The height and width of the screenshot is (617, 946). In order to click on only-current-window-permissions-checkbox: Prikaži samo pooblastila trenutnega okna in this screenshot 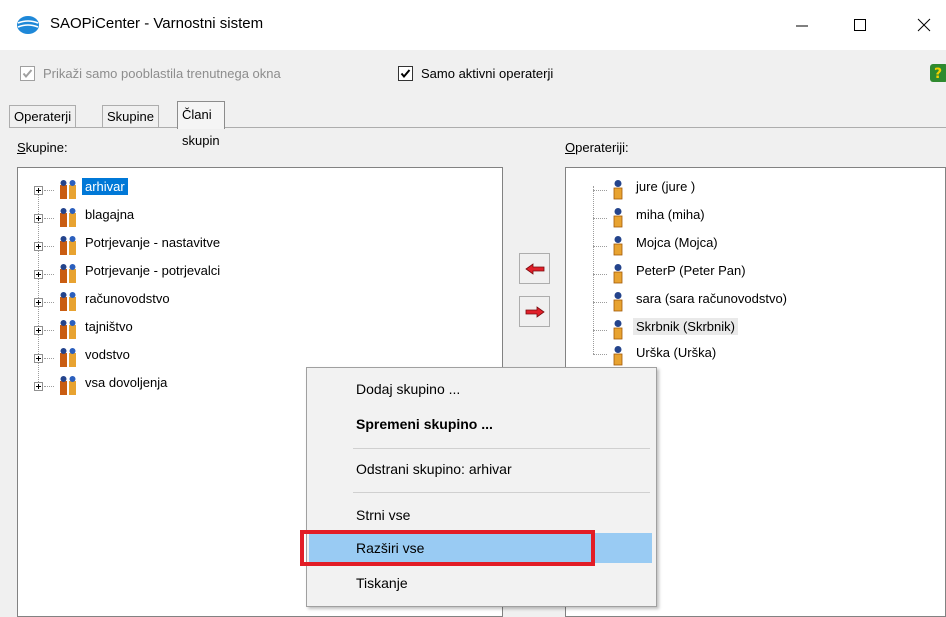, I will do `click(150, 73)`.